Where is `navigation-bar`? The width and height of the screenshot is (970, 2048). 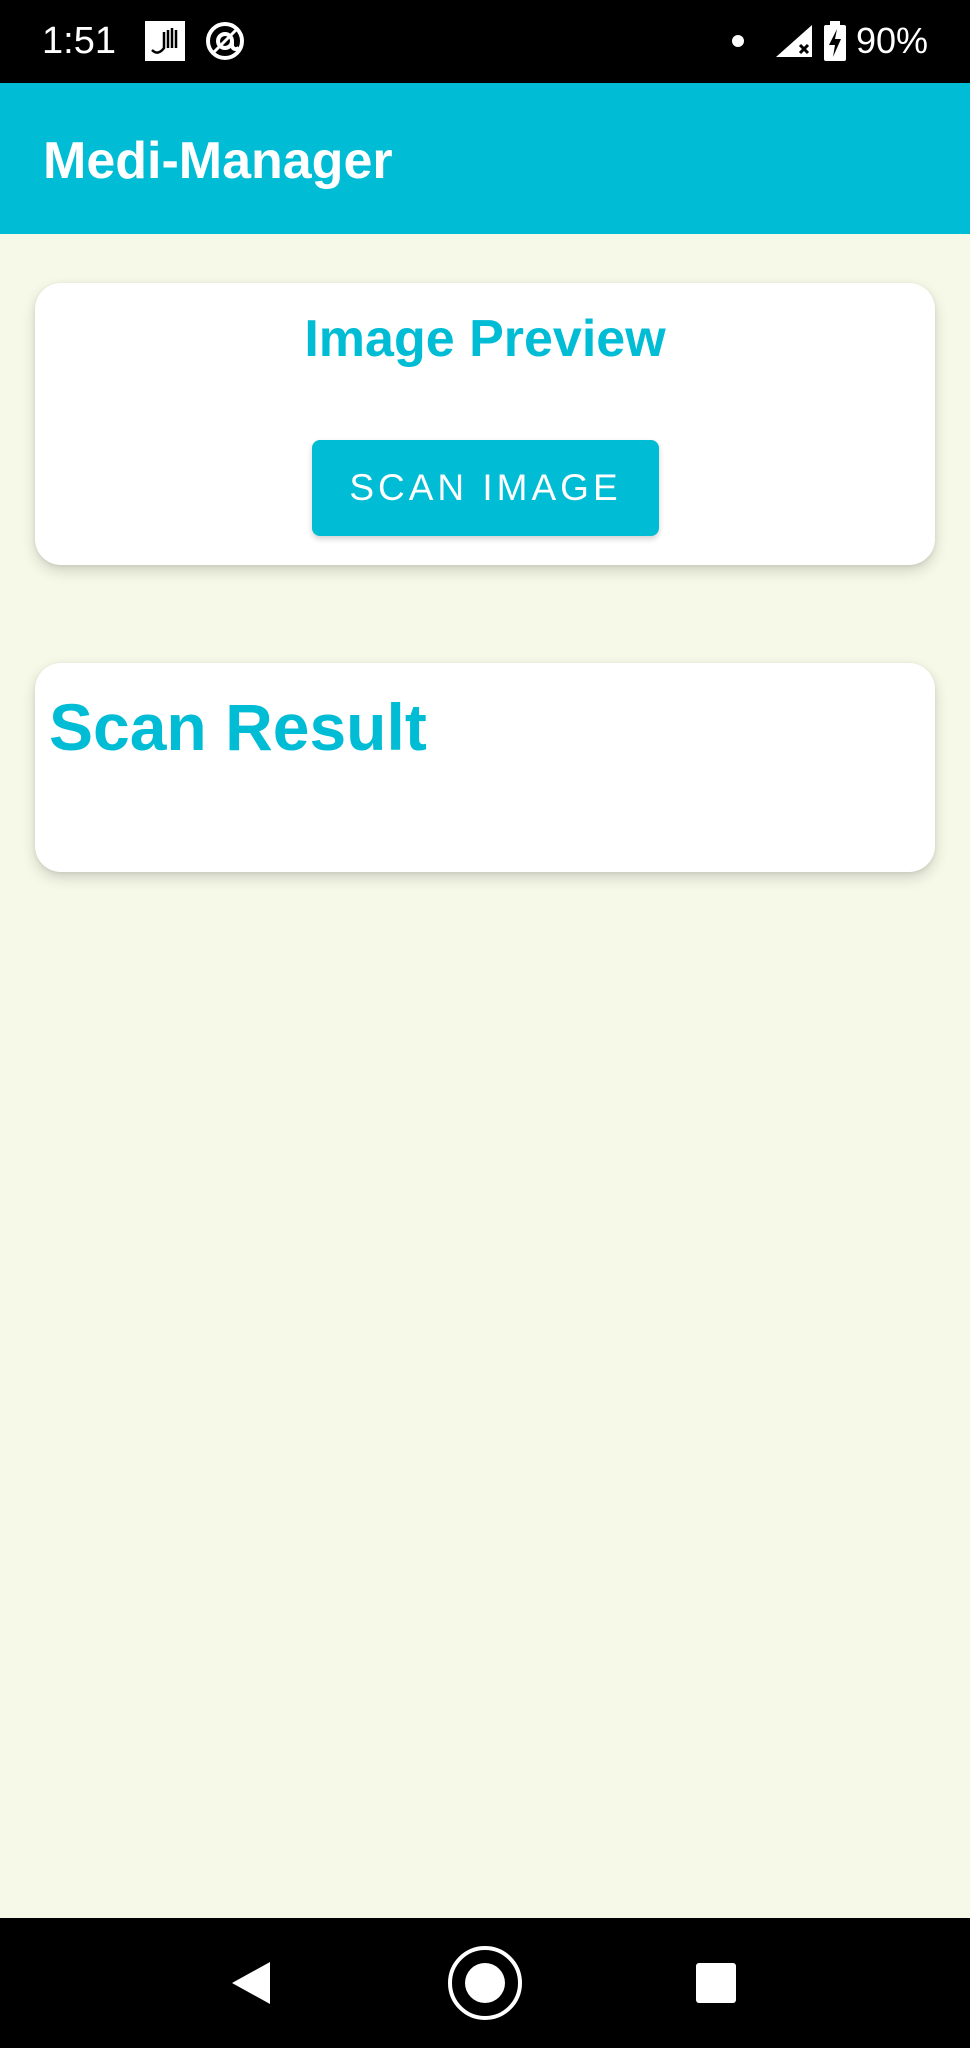 navigation-bar is located at coordinates (485, 1983).